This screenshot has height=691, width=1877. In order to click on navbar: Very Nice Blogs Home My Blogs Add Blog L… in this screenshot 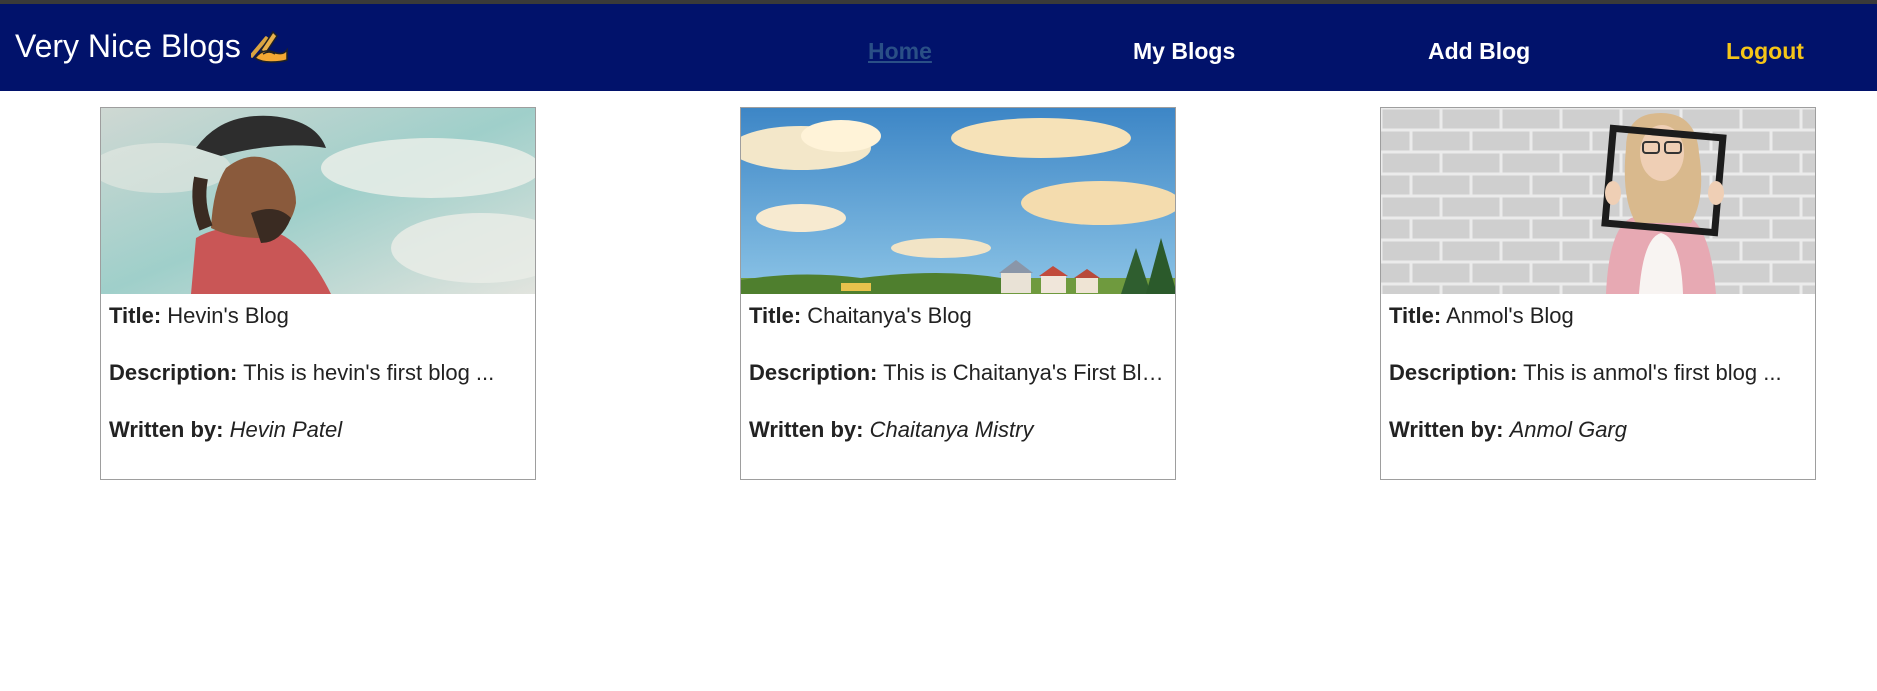, I will do `click(938, 47)`.